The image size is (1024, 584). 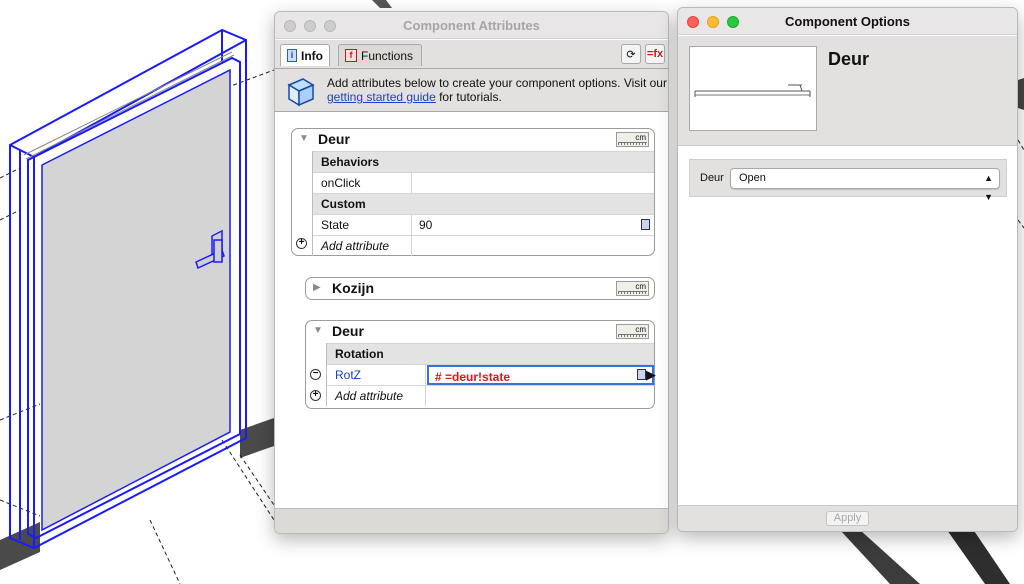 I want to click on apply-button: Apply, so click(x=847, y=518).